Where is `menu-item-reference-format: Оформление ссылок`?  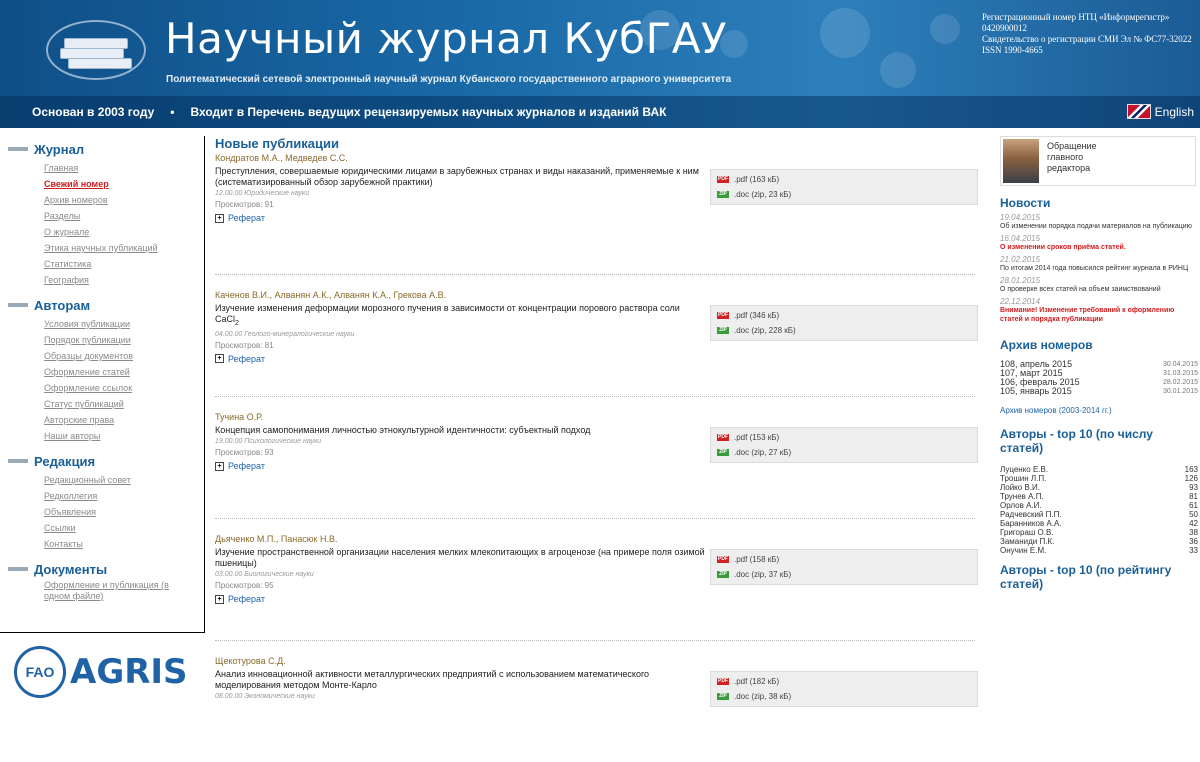
menu-item-reference-format: Оформление ссылок is located at coordinates (124, 388).